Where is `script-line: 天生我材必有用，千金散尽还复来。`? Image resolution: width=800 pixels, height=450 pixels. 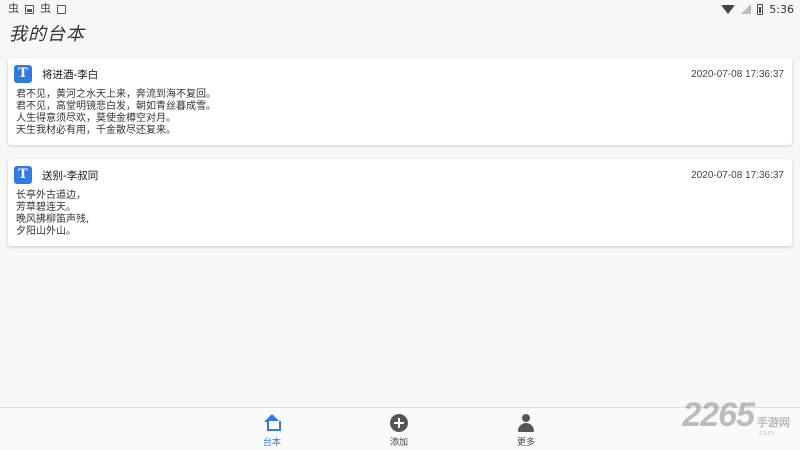
script-line: 天生我材必有用，千金散尽还复来。 is located at coordinates (96, 130).